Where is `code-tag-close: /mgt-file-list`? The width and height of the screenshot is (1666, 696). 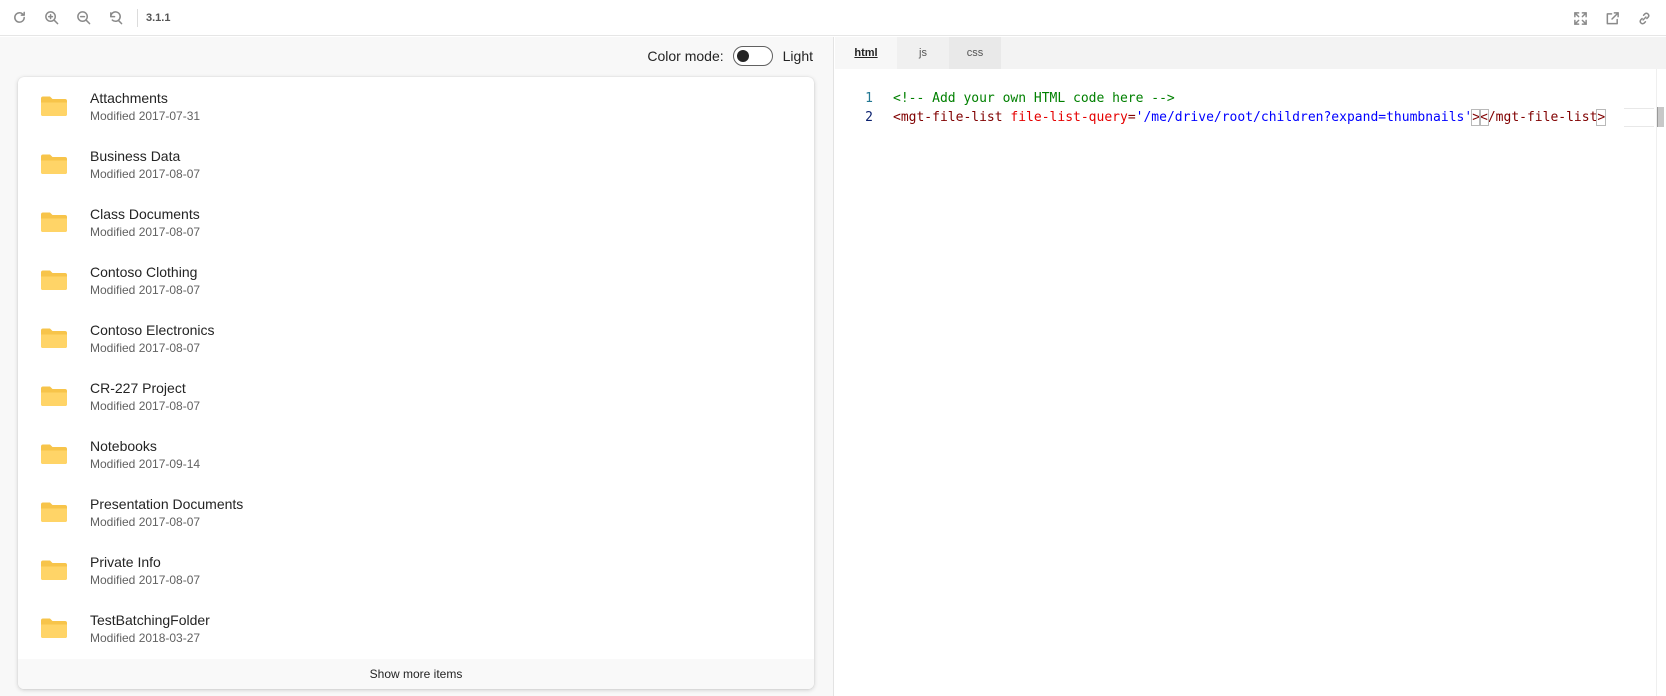
code-tag-close: /mgt-file-list is located at coordinates (1542, 117).